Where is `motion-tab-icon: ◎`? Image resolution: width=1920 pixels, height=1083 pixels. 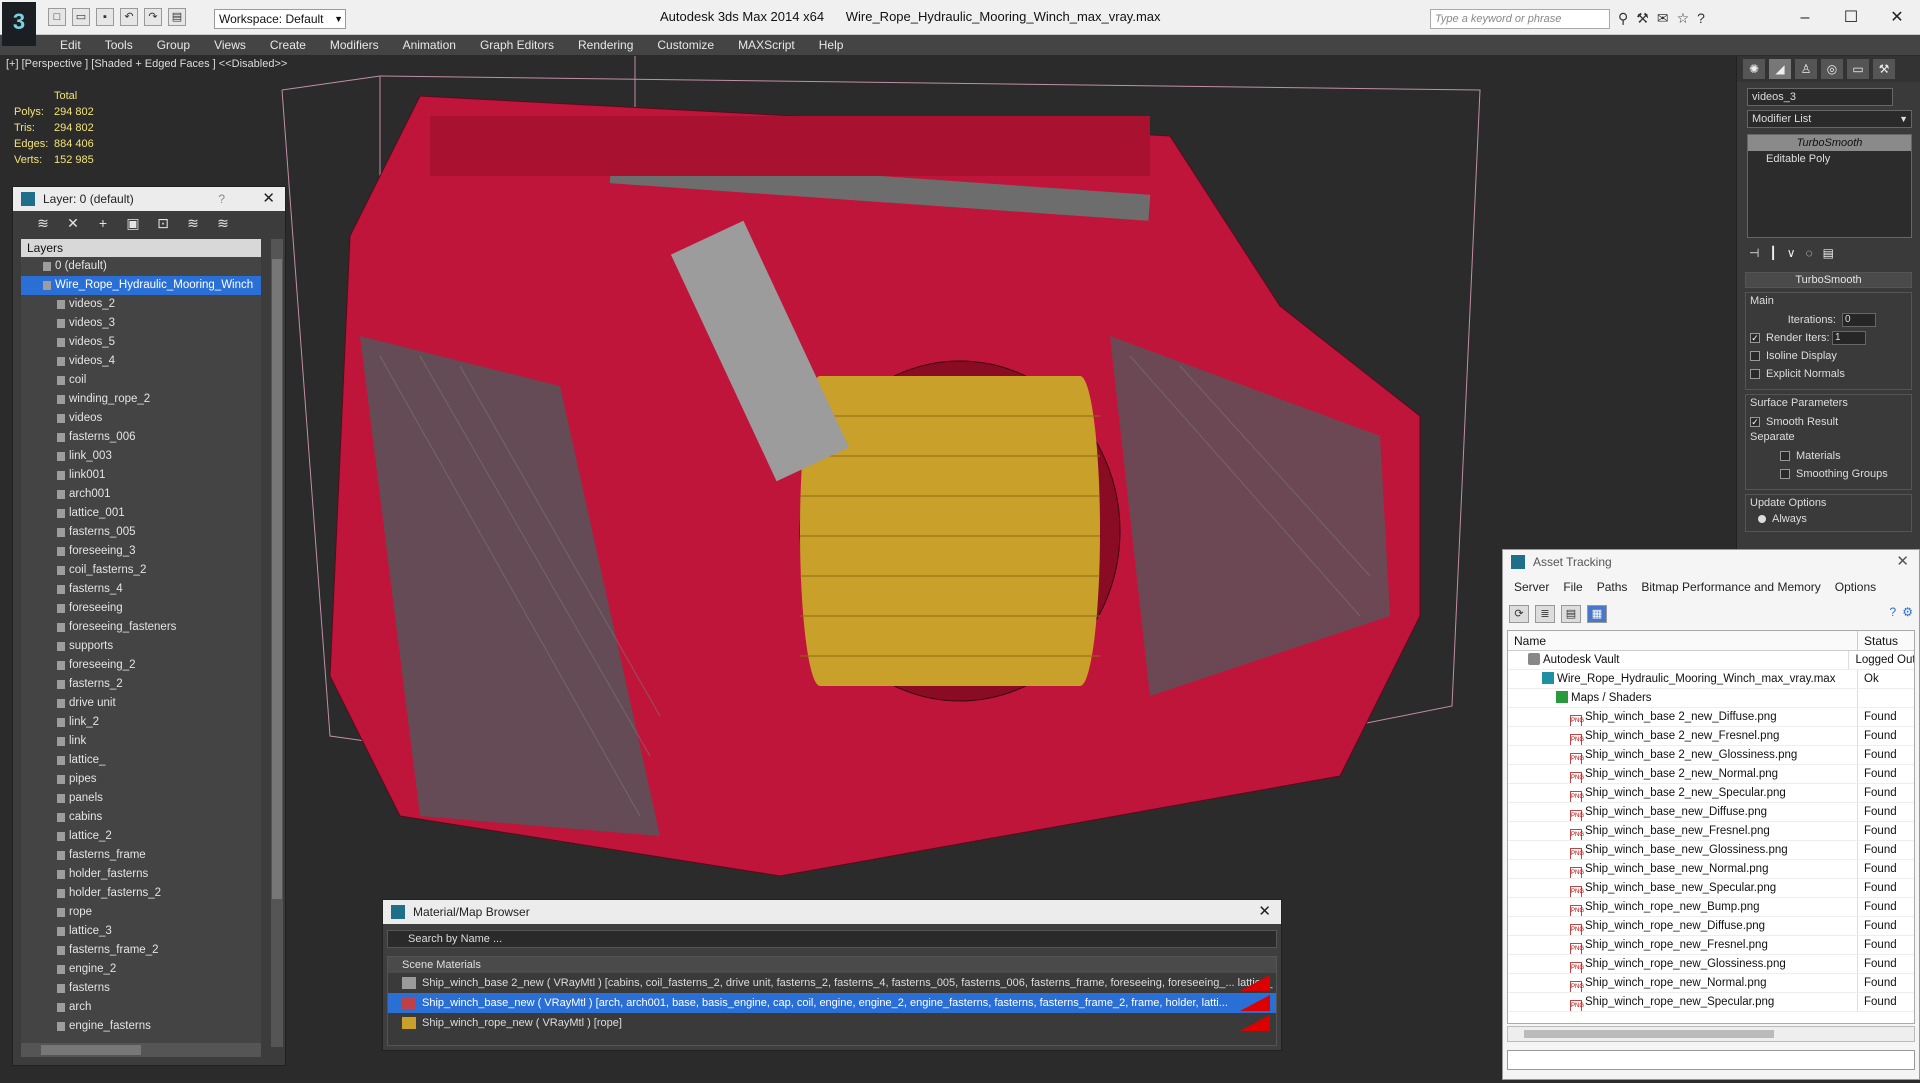 motion-tab-icon: ◎ is located at coordinates (1832, 69).